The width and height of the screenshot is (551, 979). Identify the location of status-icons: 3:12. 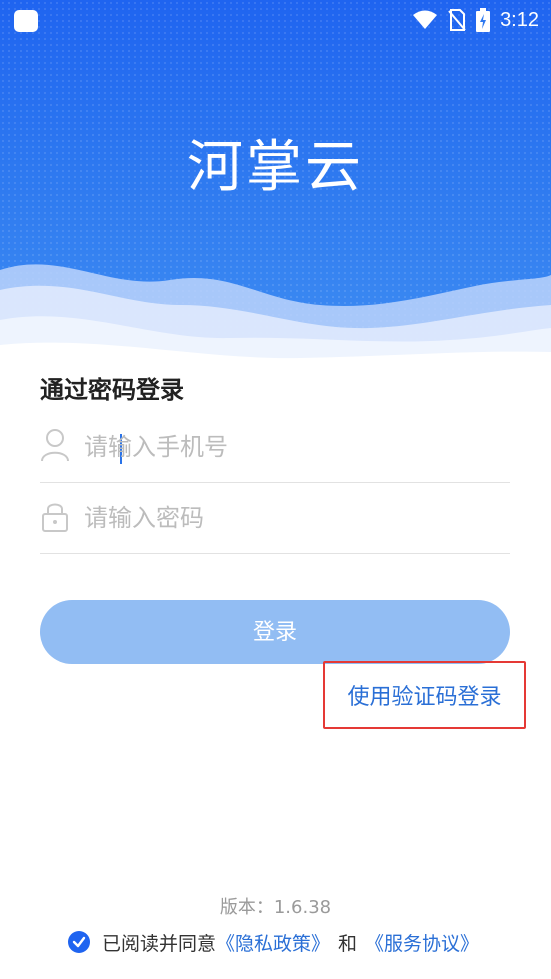
(475, 20).